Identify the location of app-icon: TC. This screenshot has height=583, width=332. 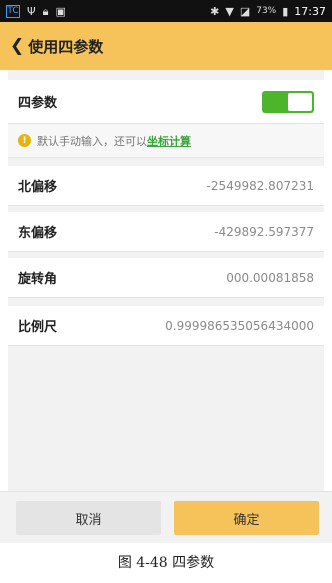
(13, 11).